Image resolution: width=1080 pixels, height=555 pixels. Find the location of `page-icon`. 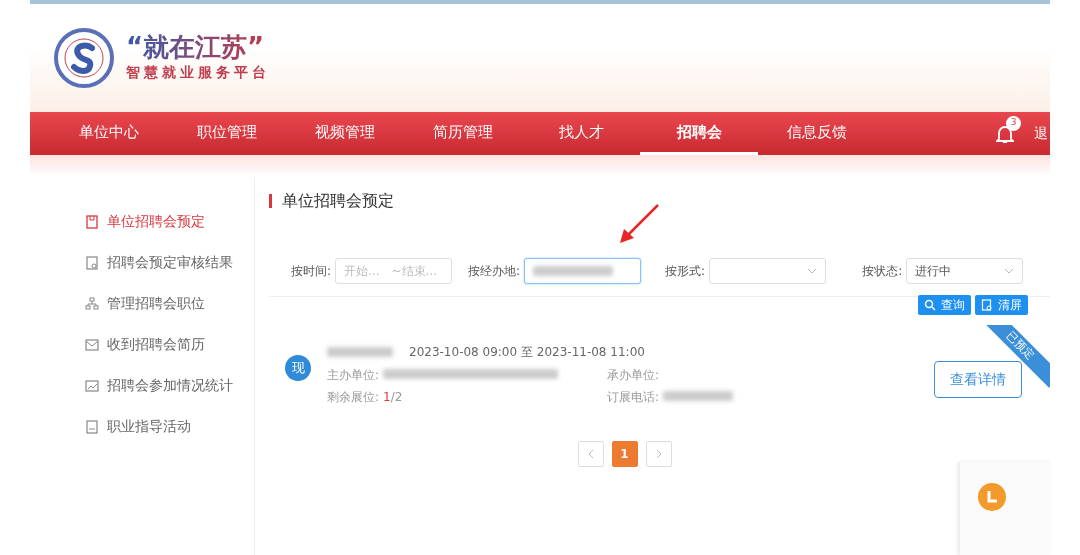

page-icon is located at coordinates (92, 221).